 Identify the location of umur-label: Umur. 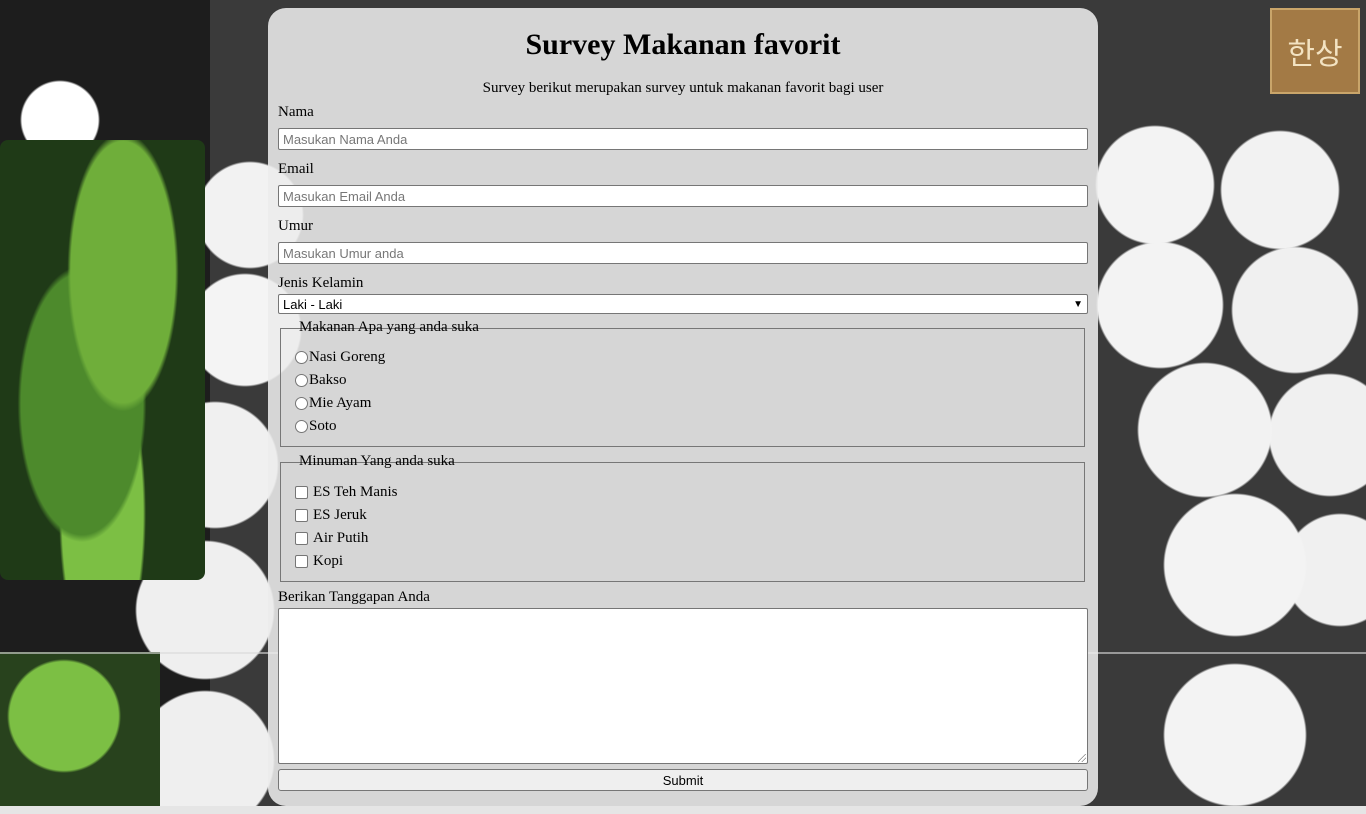
(295, 226).